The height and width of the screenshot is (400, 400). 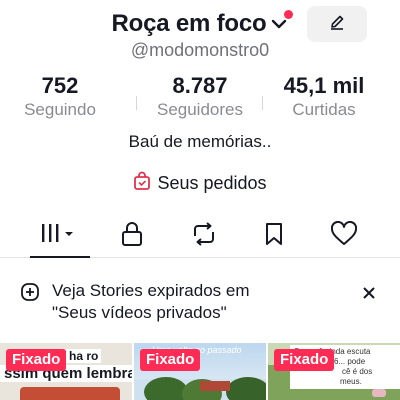 What do you see at coordinates (139, 312) in the screenshot?
I see `stories-banner-line2: "Seus vídeos privados"` at bounding box center [139, 312].